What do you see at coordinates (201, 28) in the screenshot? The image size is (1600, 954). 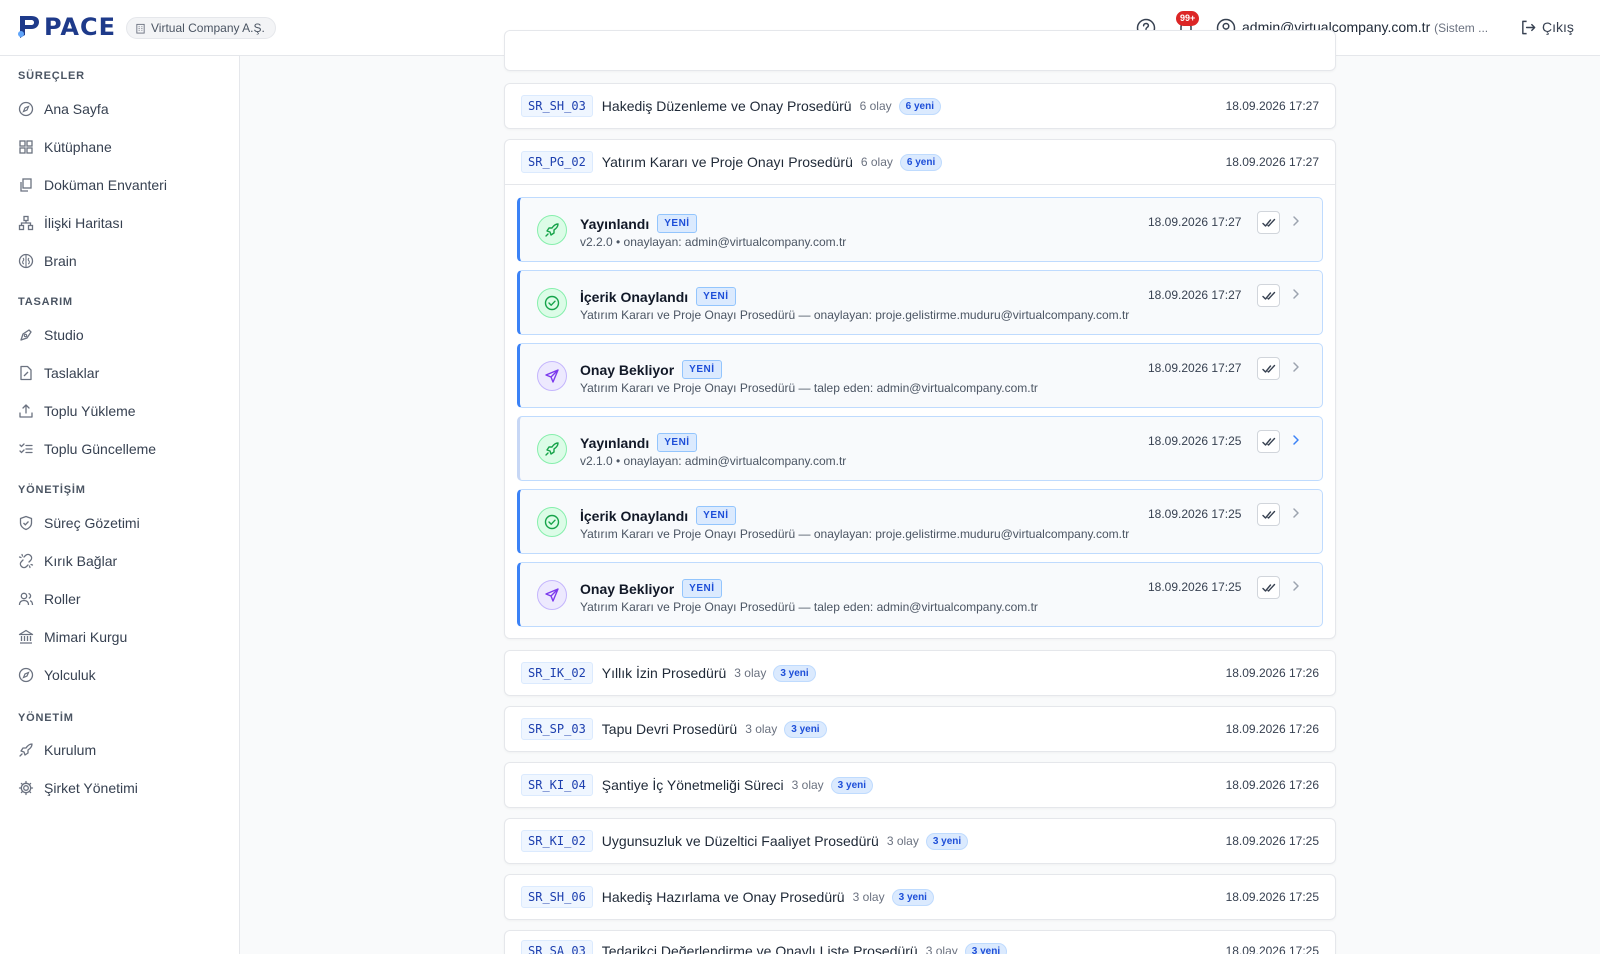 I see `company-chip: Virtual Company A.Ş.` at bounding box center [201, 28].